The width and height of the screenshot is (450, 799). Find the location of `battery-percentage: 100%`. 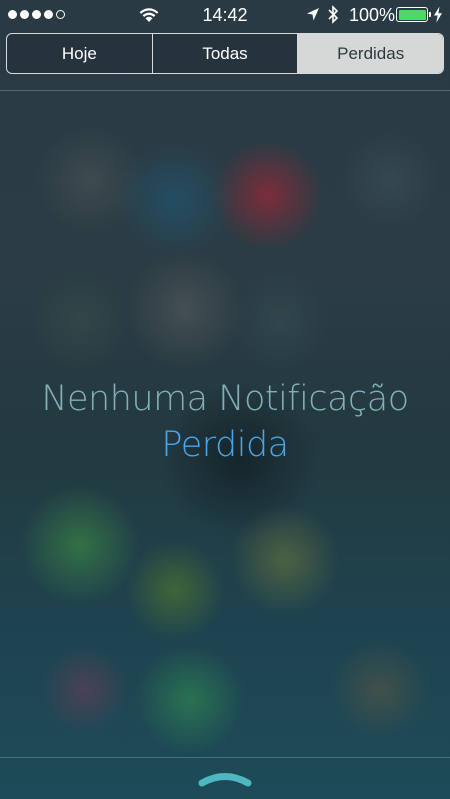

battery-percentage: 100% is located at coordinates (372, 15).